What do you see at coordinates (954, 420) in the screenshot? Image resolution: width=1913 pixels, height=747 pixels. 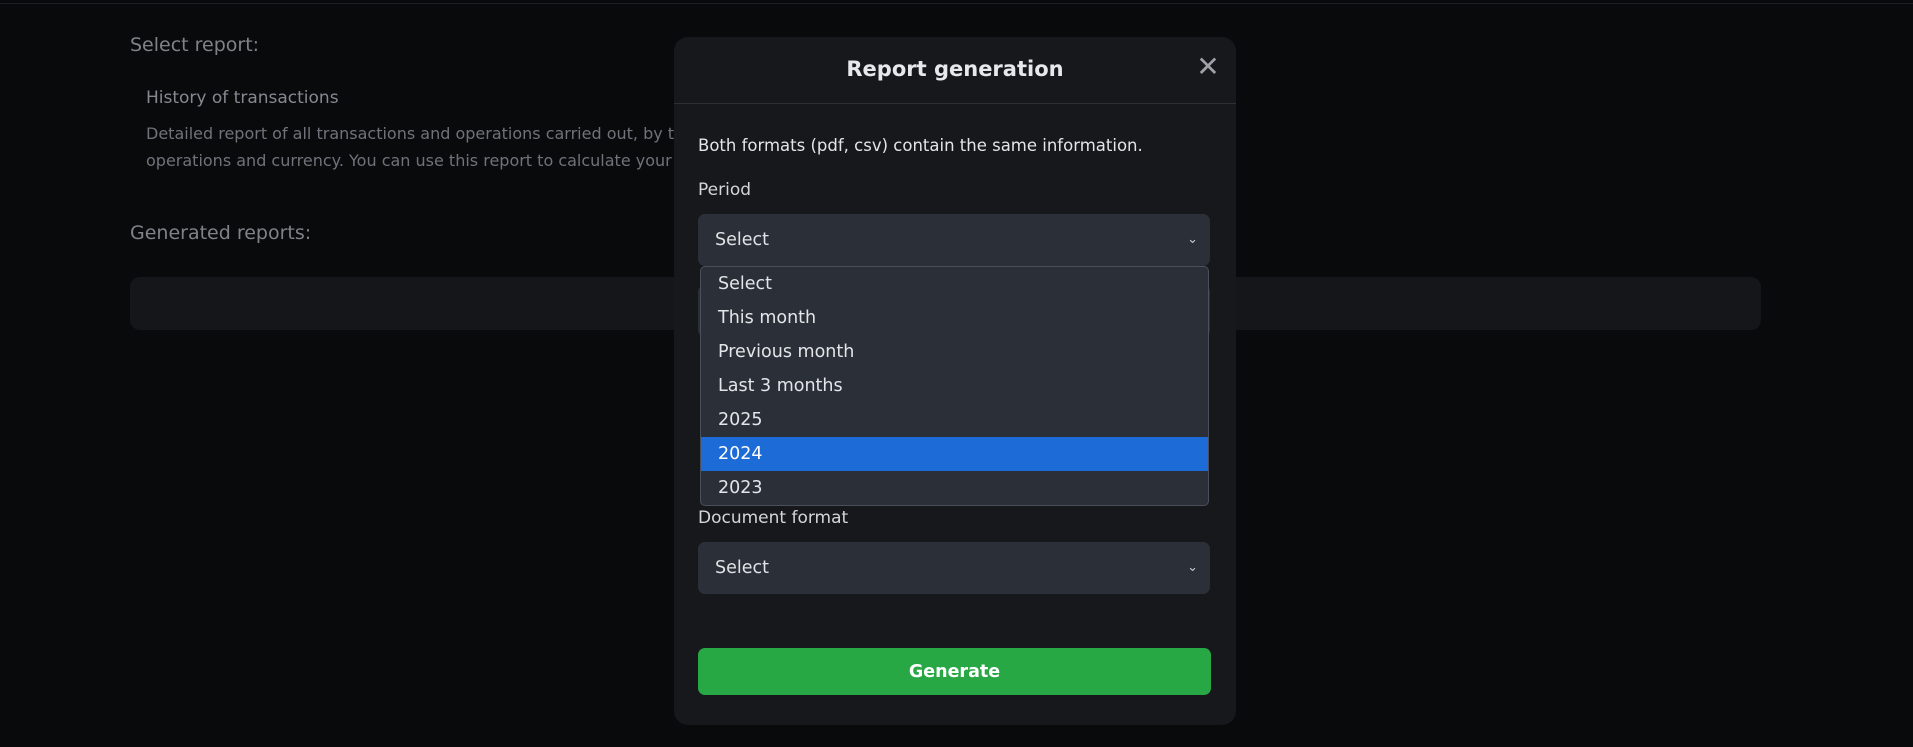 I see `period-option: 2025` at bounding box center [954, 420].